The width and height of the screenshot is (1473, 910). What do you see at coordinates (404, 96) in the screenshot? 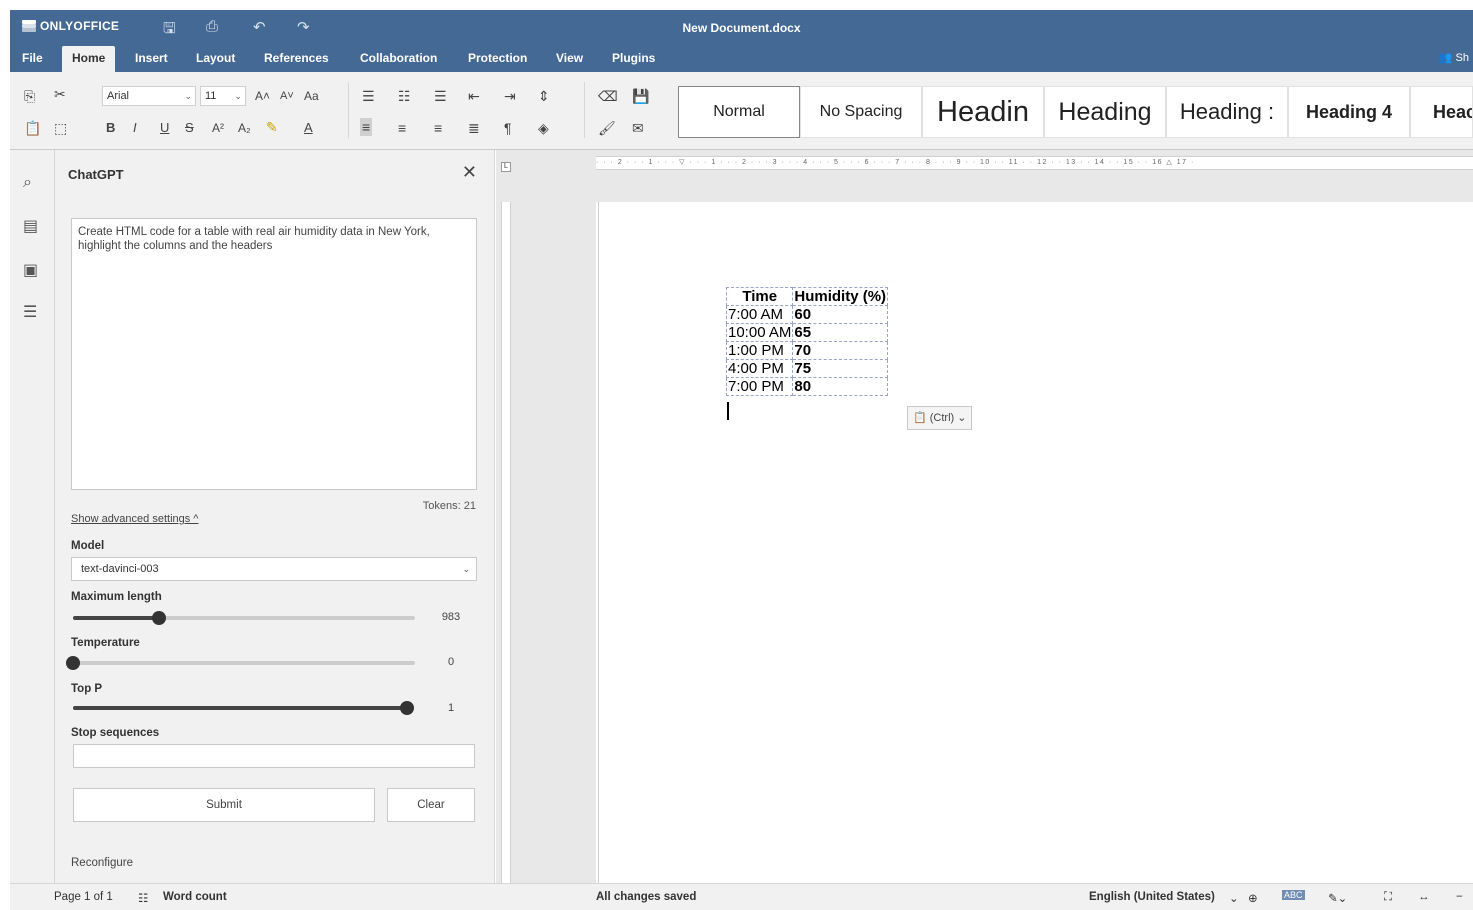
I see `numbering-icon: ☷` at bounding box center [404, 96].